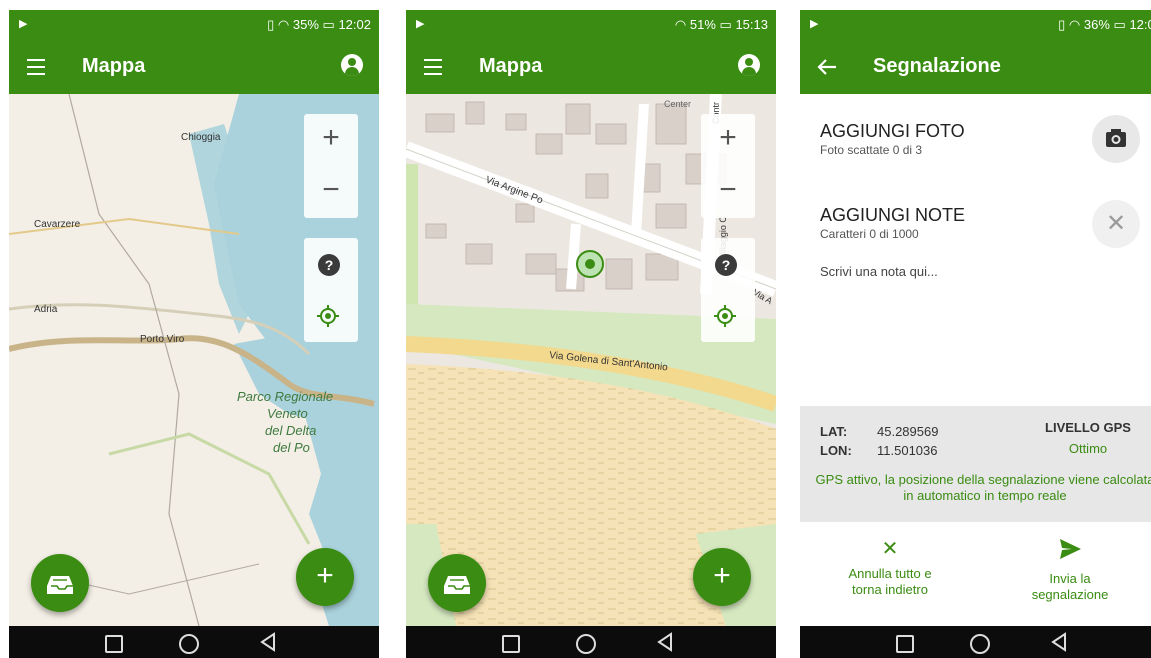 This screenshot has height=658, width=1151. I want to click on status-bar: ▶ ▯ ◠ 35% ▭ 12:02, so click(194, 25).